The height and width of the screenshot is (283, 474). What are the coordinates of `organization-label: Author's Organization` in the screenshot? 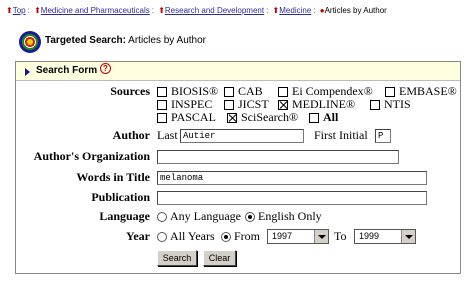 It's located at (91, 156).